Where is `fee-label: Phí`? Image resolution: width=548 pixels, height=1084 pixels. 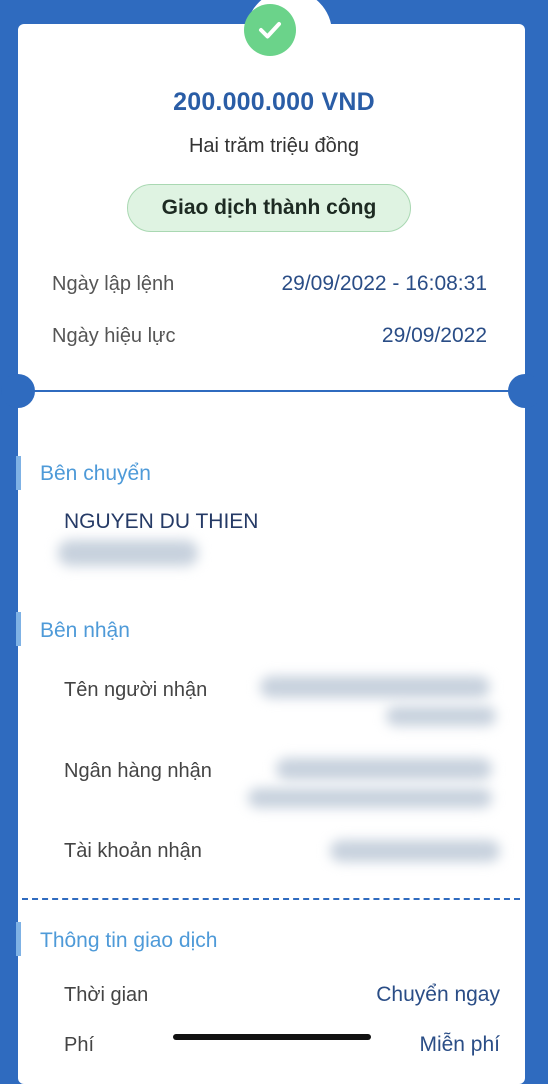
fee-label: Phí is located at coordinates (79, 1045).